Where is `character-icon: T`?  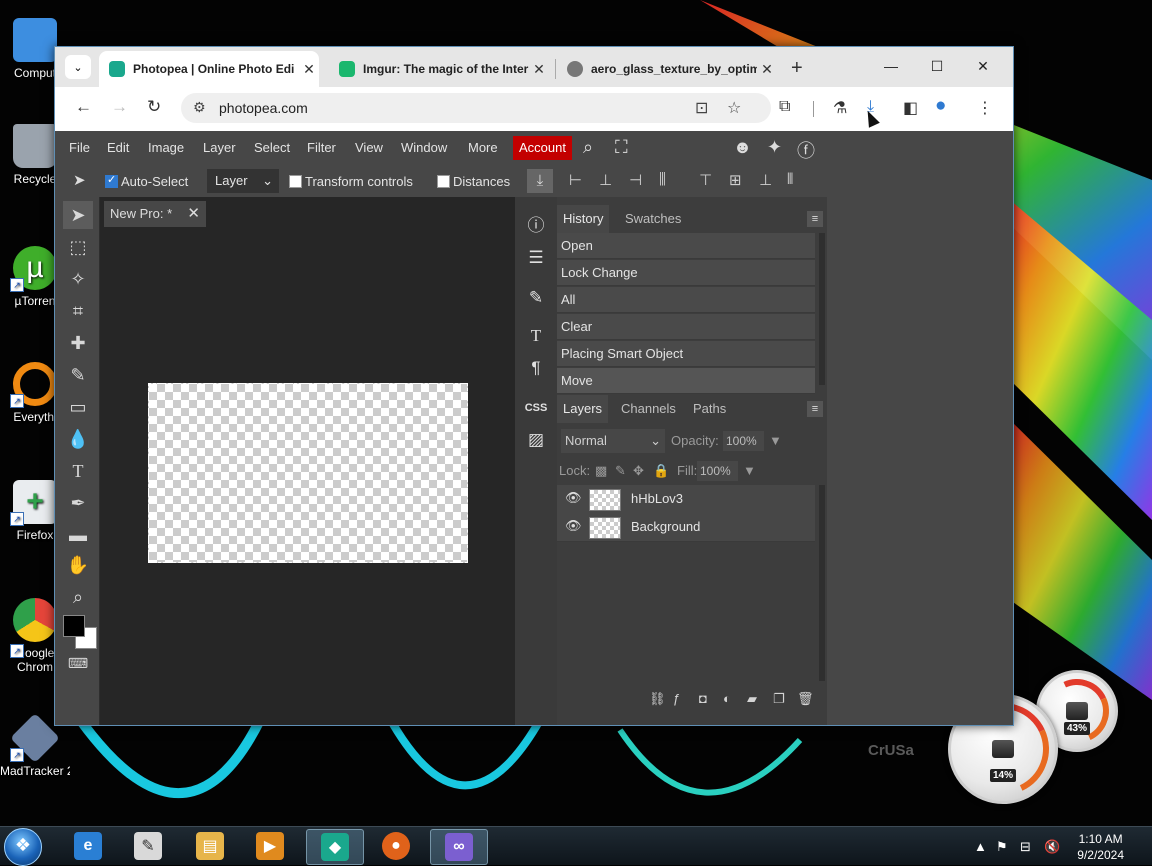 character-icon: T is located at coordinates (536, 336).